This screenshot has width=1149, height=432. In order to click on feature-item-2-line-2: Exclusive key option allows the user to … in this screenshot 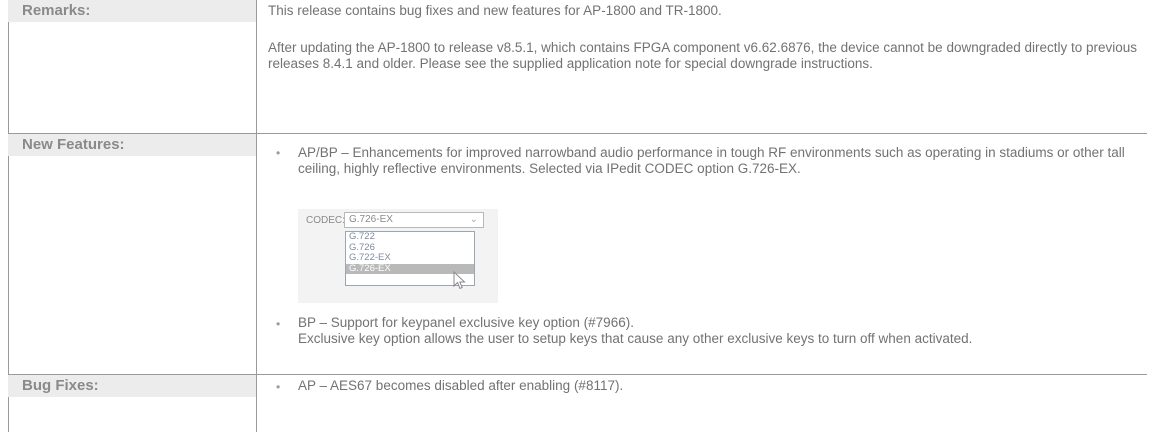, I will do `click(635, 338)`.